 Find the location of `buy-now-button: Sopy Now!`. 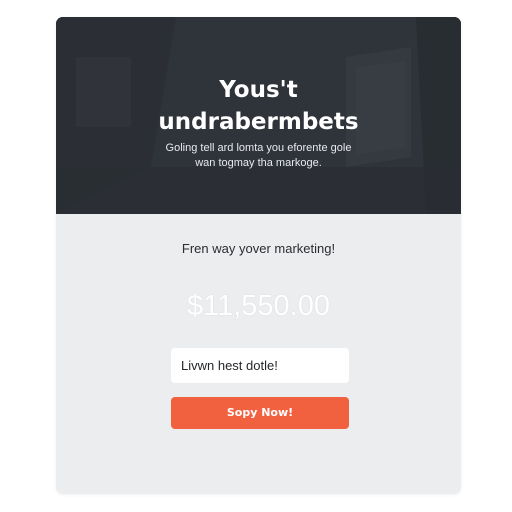

buy-now-button: Sopy Now! is located at coordinates (260, 413).